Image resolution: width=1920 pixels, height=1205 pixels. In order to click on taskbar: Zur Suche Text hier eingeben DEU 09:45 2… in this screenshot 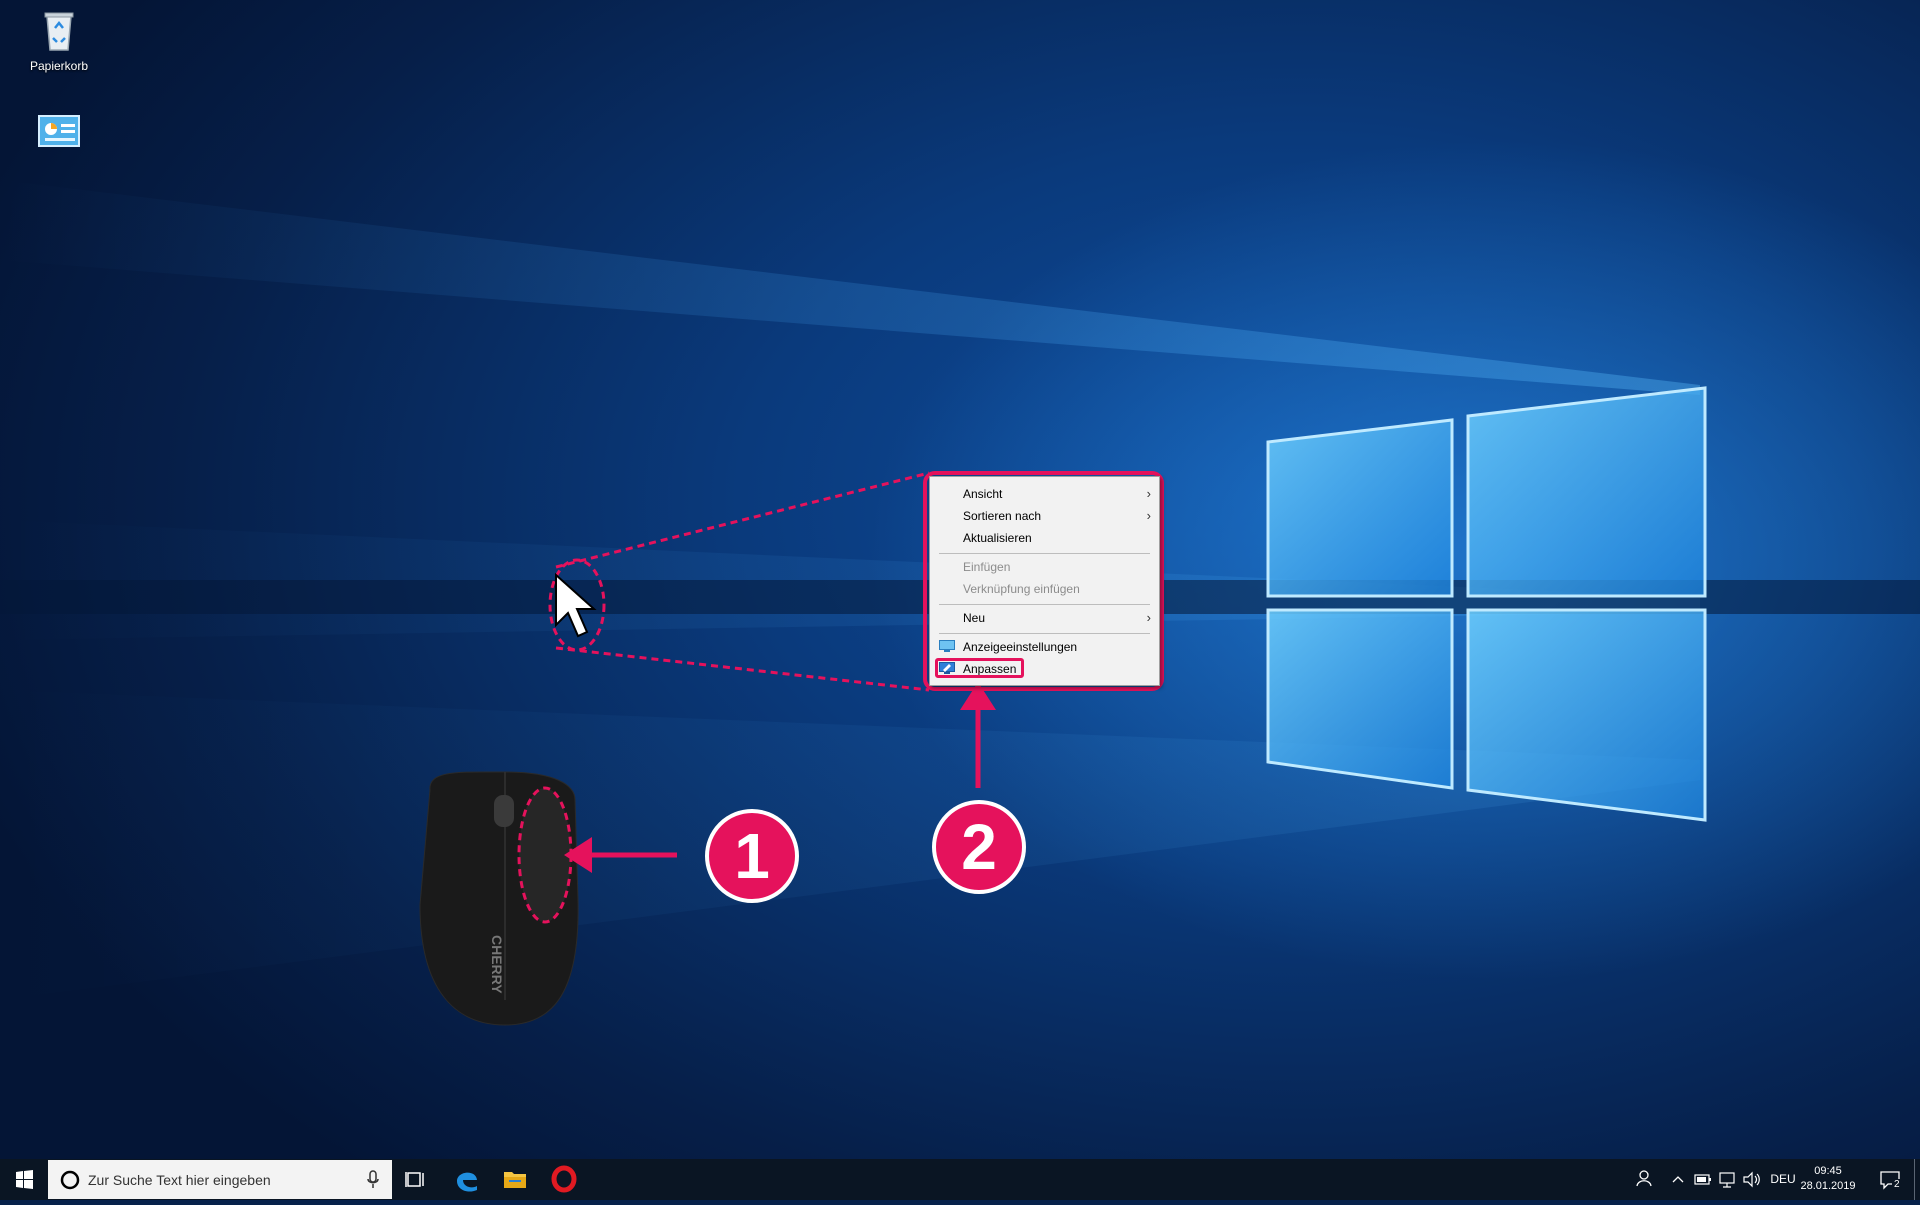, I will do `click(960, 1179)`.